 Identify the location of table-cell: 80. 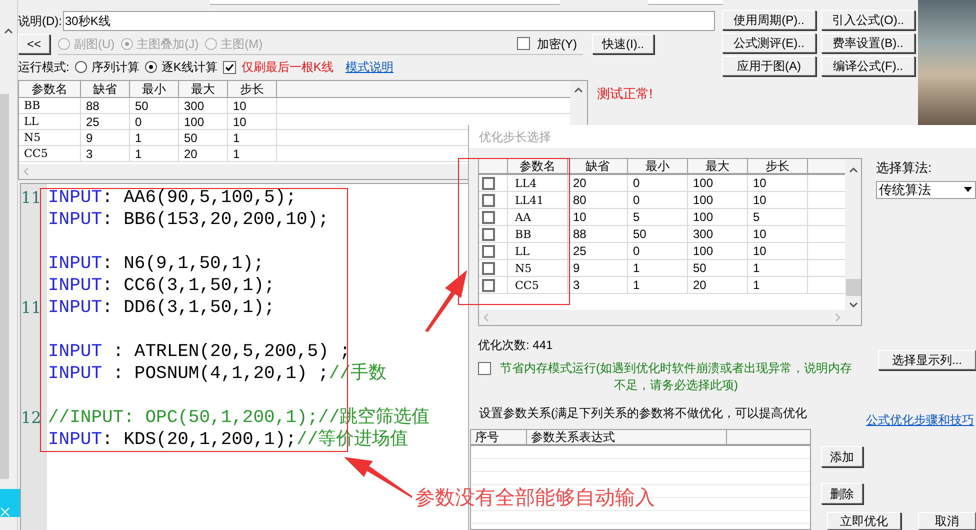
(598, 200).